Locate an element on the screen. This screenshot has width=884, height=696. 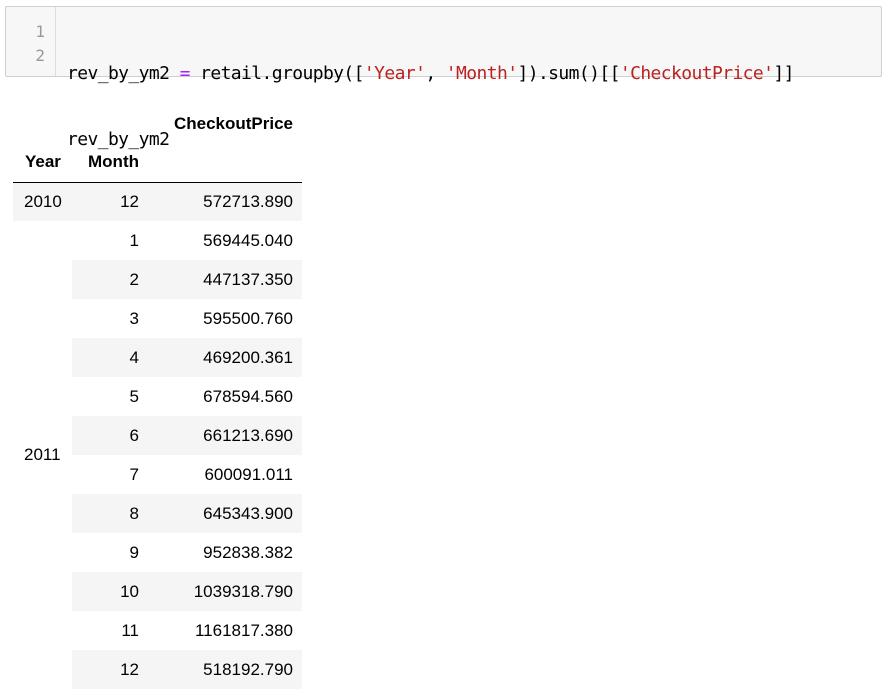
code-string: 'CheckoutPrice' is located at coordinates (696, 73).